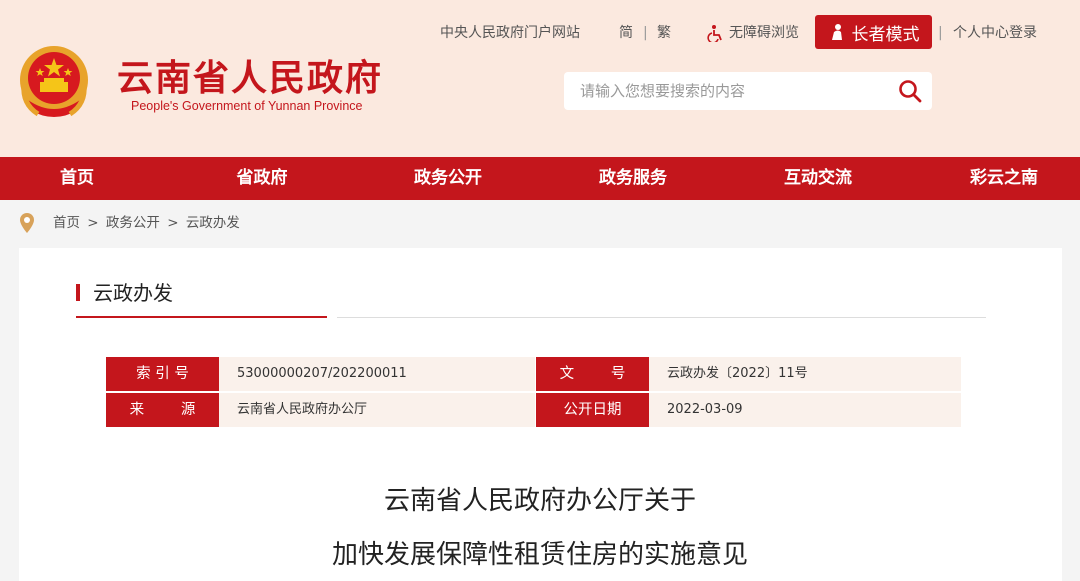  Describe the element at coordinates (510, 33) in the screenshot. I see `central-portal-link: 中央人民政府门户网站` at that location.